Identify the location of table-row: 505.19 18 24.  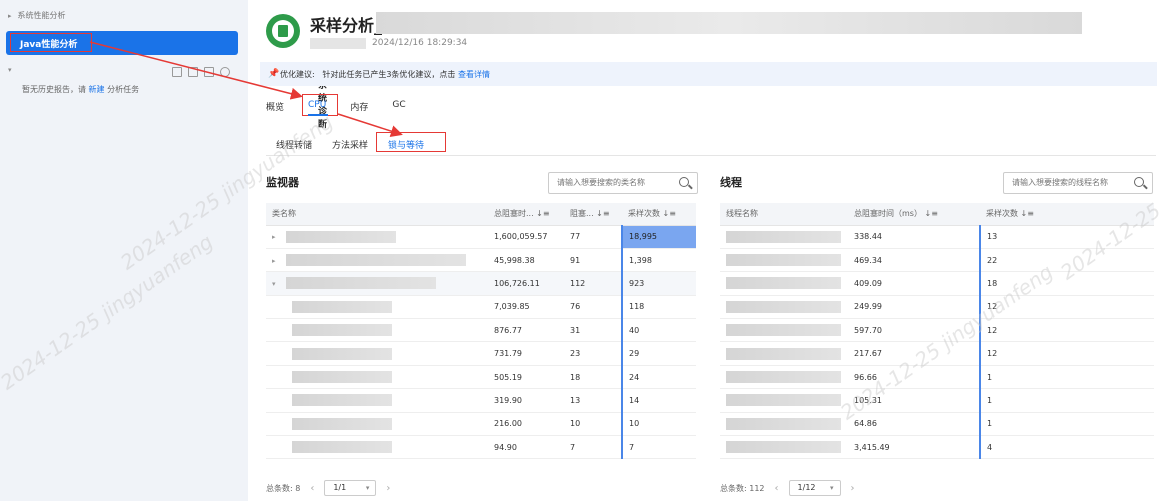
(481, 377).